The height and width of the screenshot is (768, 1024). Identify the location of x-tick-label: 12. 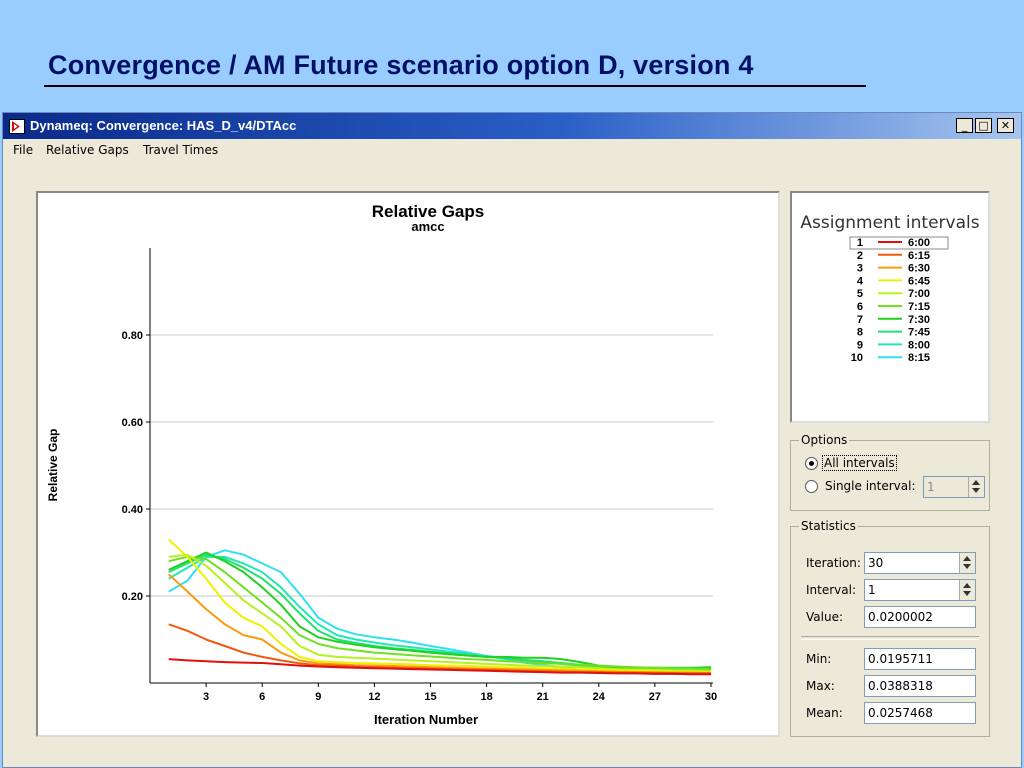
(374, 697).